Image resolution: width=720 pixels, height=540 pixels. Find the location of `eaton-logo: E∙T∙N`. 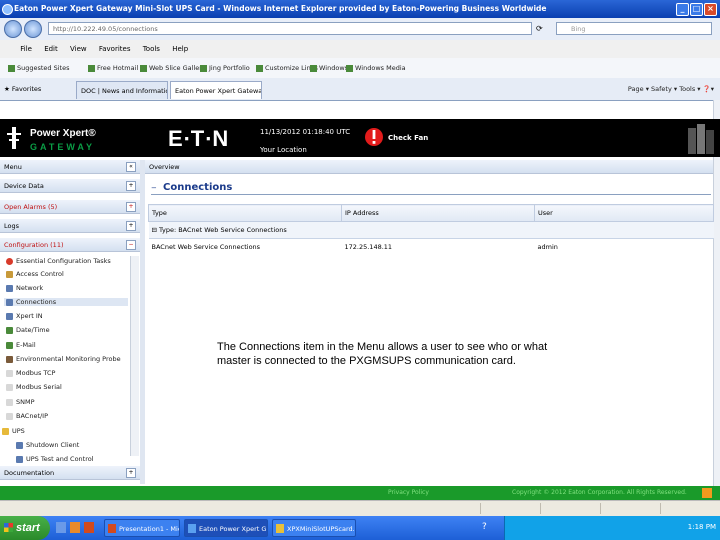

eaton-logo: E∙T∙N is located at coordinates (199, 138).